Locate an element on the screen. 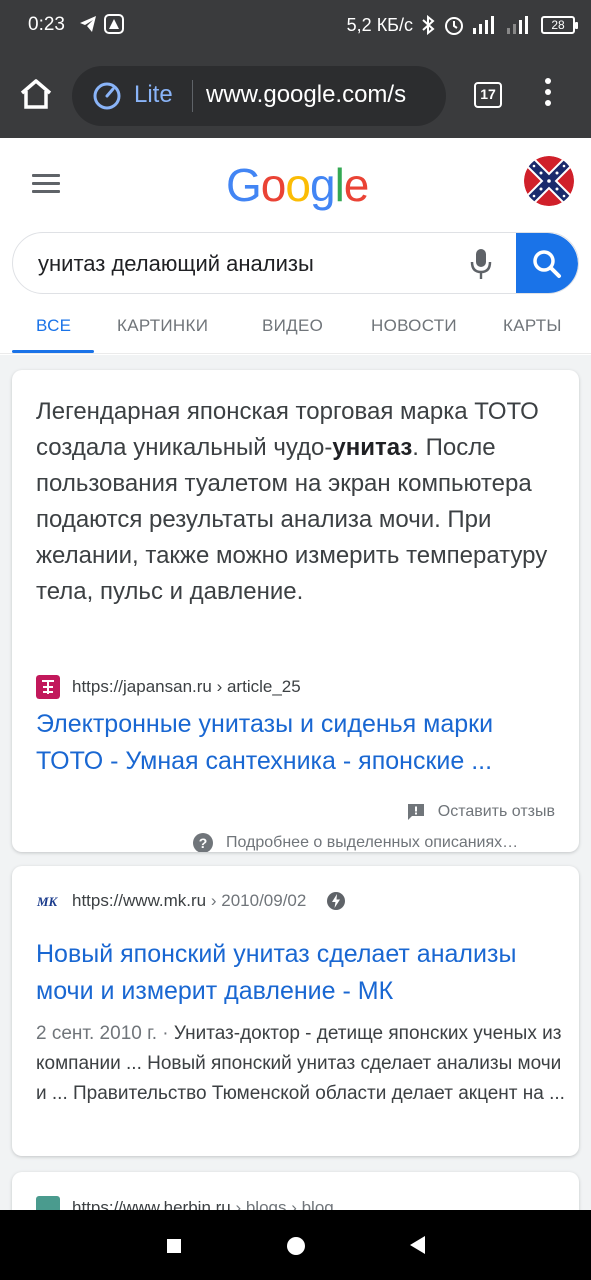  search-icon is located at coordinates (547, 263).